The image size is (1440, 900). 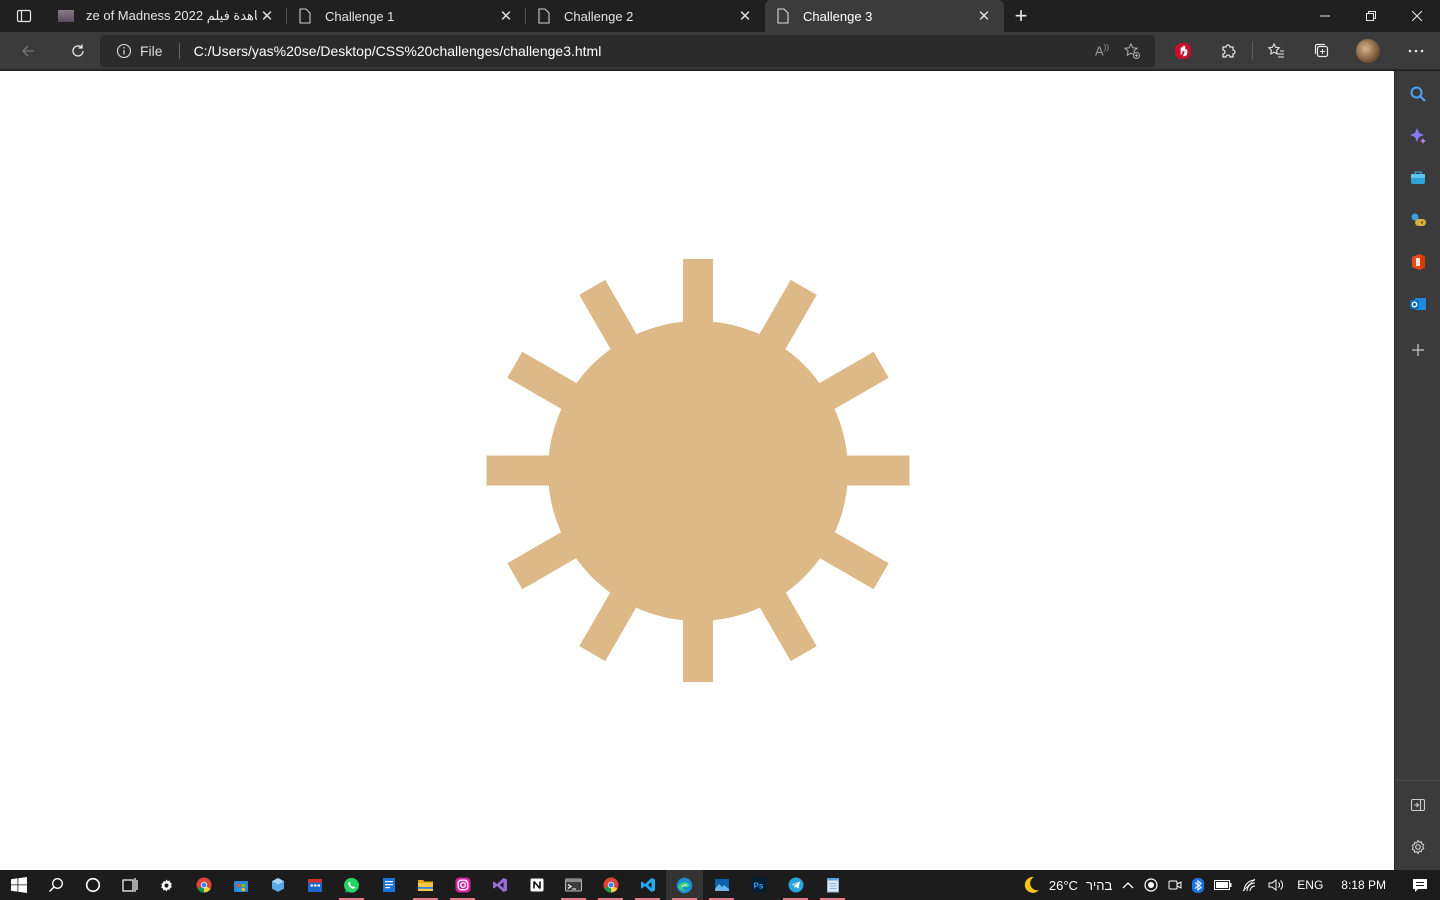 I want to click on new-tab-button: +, so click(x=1021, y=16).